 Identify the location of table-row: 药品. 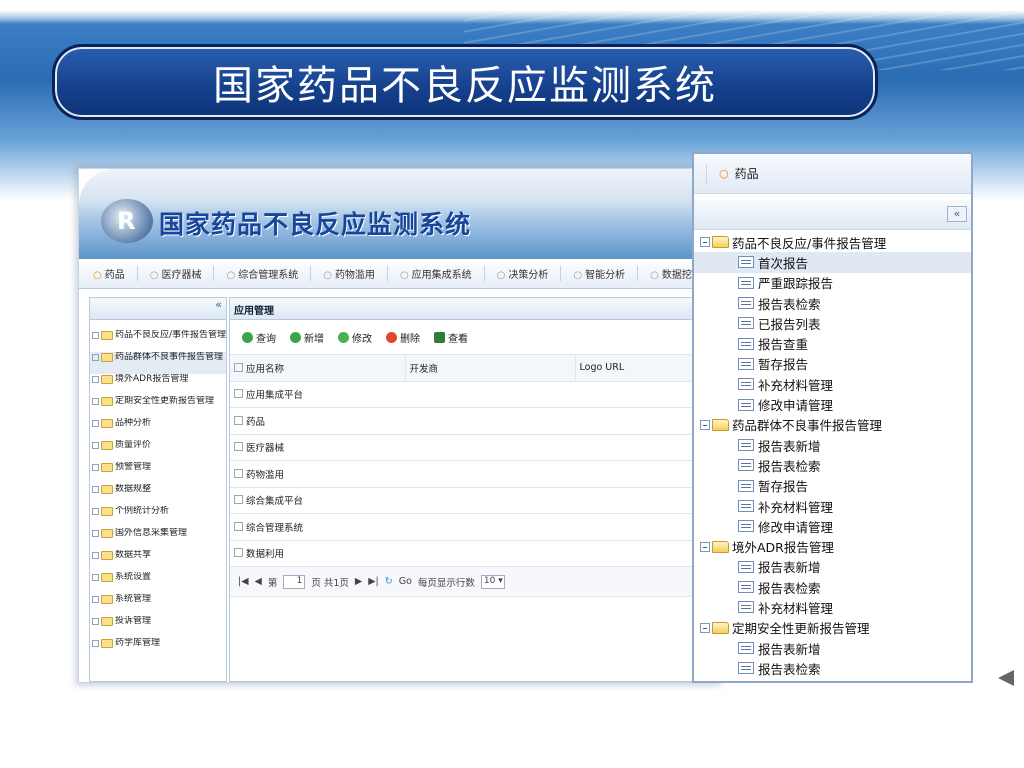
(473, 421).